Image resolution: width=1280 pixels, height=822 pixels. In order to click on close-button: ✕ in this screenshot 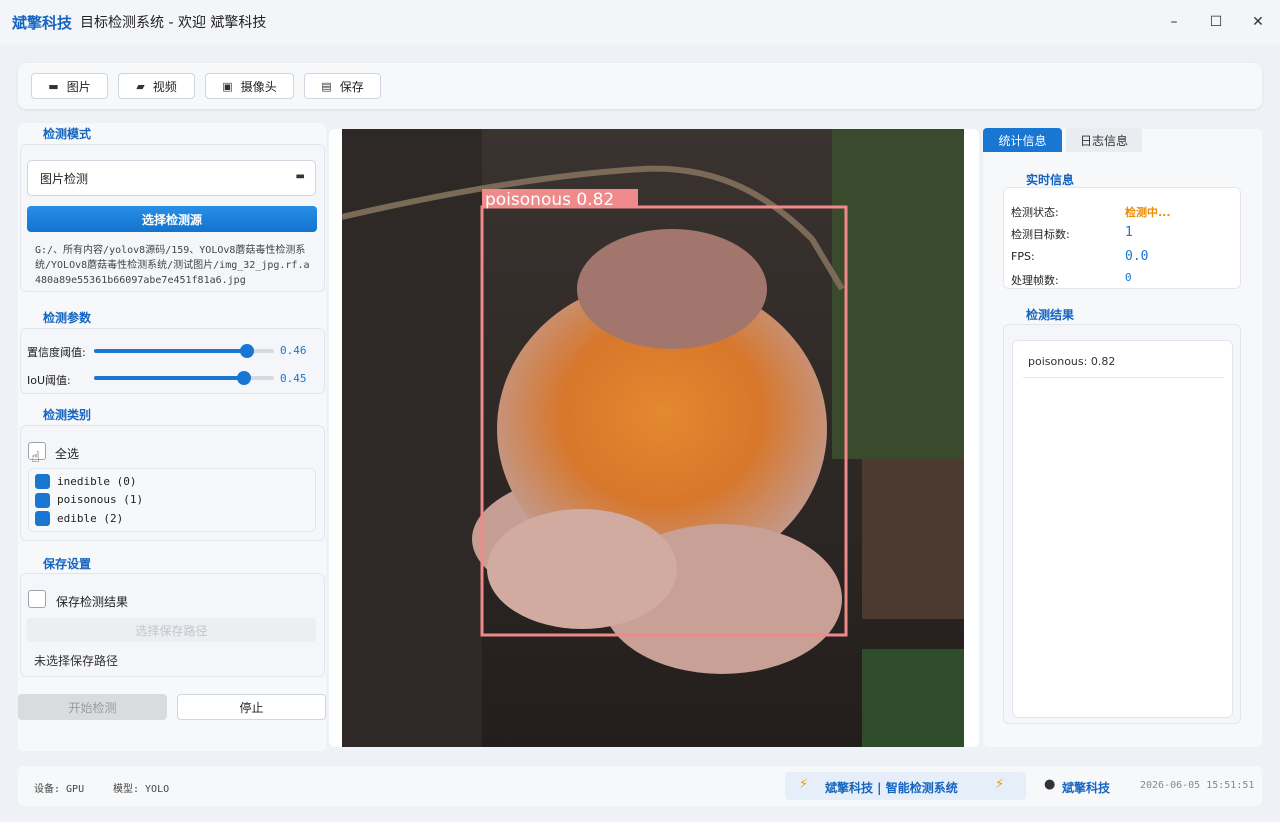, I will do `click(1258, 22)`.